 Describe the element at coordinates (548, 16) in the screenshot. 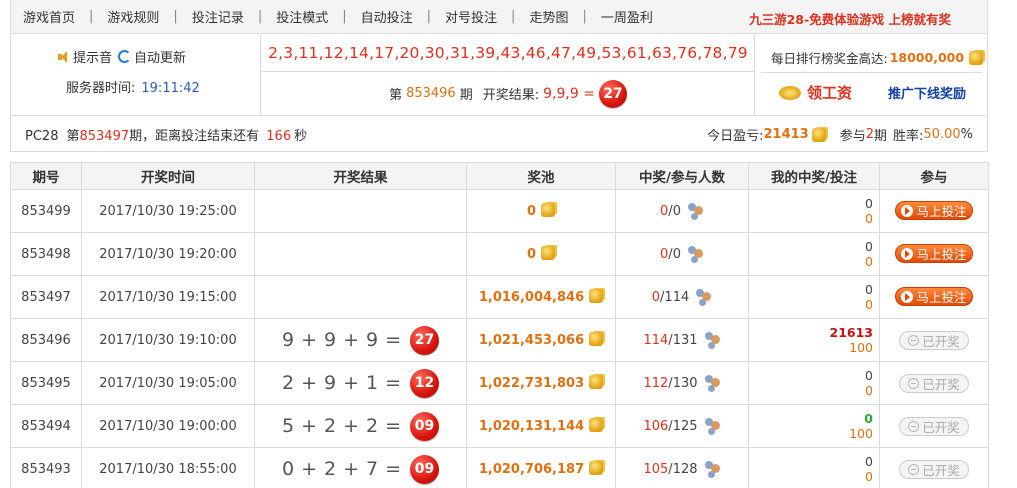

I see `nav-item: 走势图` at that location.